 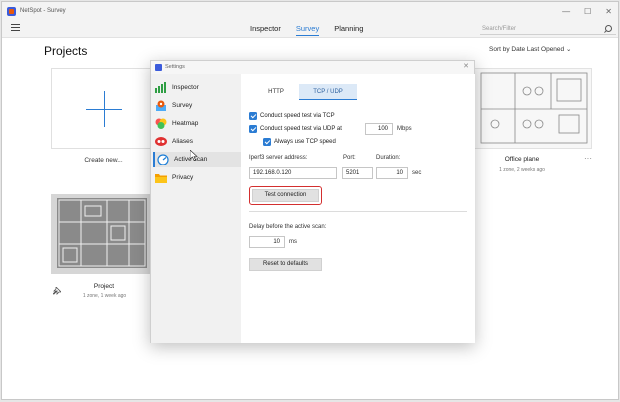 What do you see at coordinates (253, 129) in the screenshot?
I see `udp-speed-test-checkbox` at bounding box center [253, 129].